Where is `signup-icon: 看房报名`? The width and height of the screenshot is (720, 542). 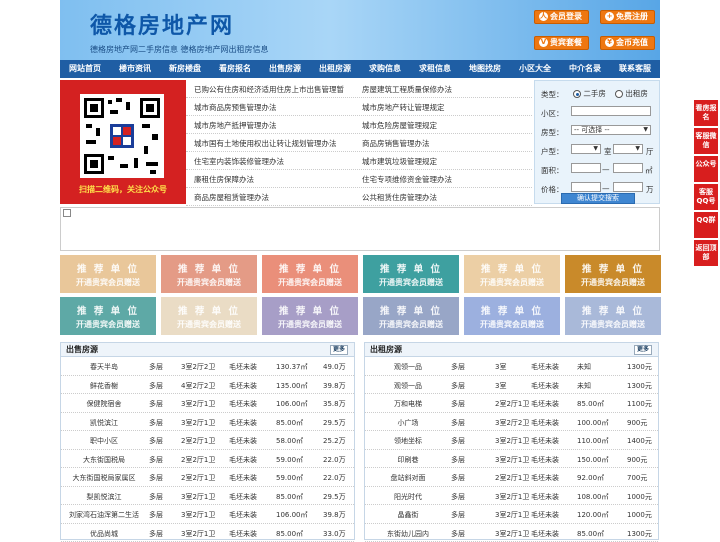 signup-icon: 看房报名 is located at coordinates (706, 113).